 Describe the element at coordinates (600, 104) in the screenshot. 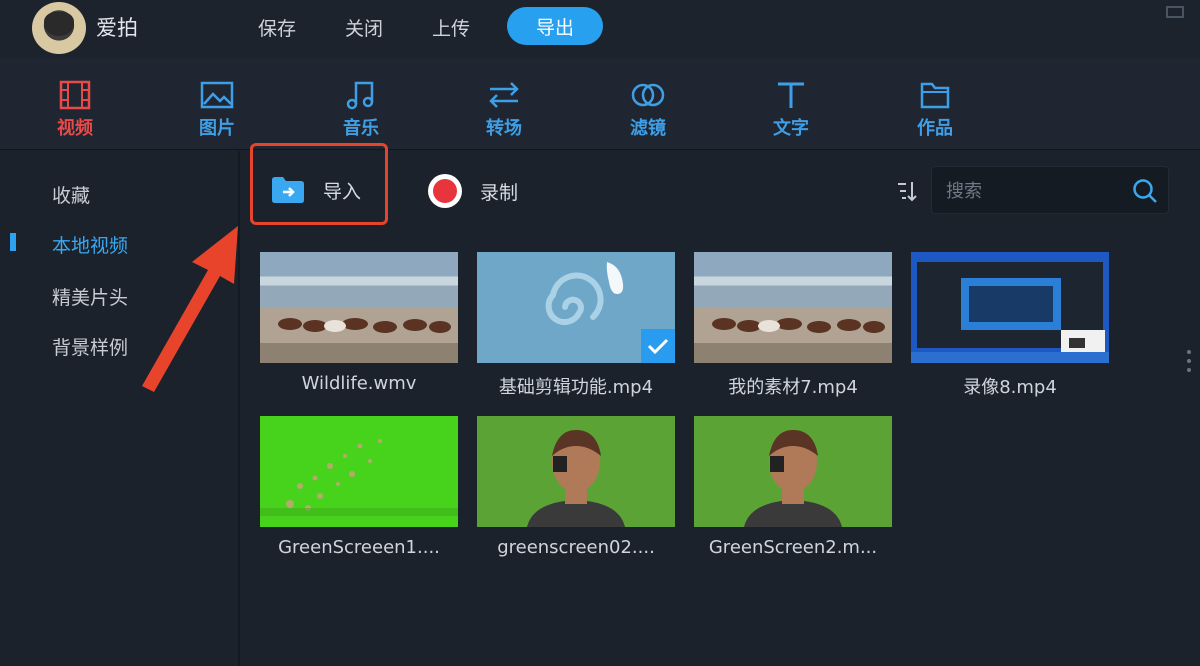

I see `media-type-toolbar: 视频 图片 音乐 转场 滤镜 文字 作品` at that location.